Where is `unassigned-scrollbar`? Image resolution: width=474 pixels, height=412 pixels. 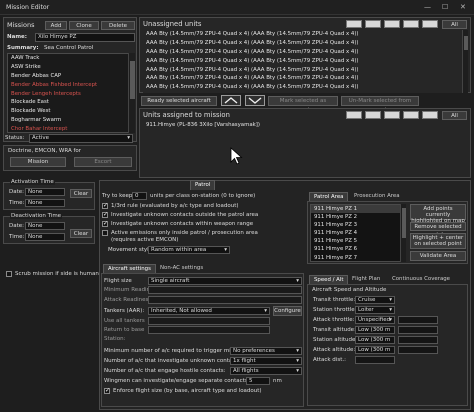
unassigned-scrollbar is located at coordinates (465, 61).